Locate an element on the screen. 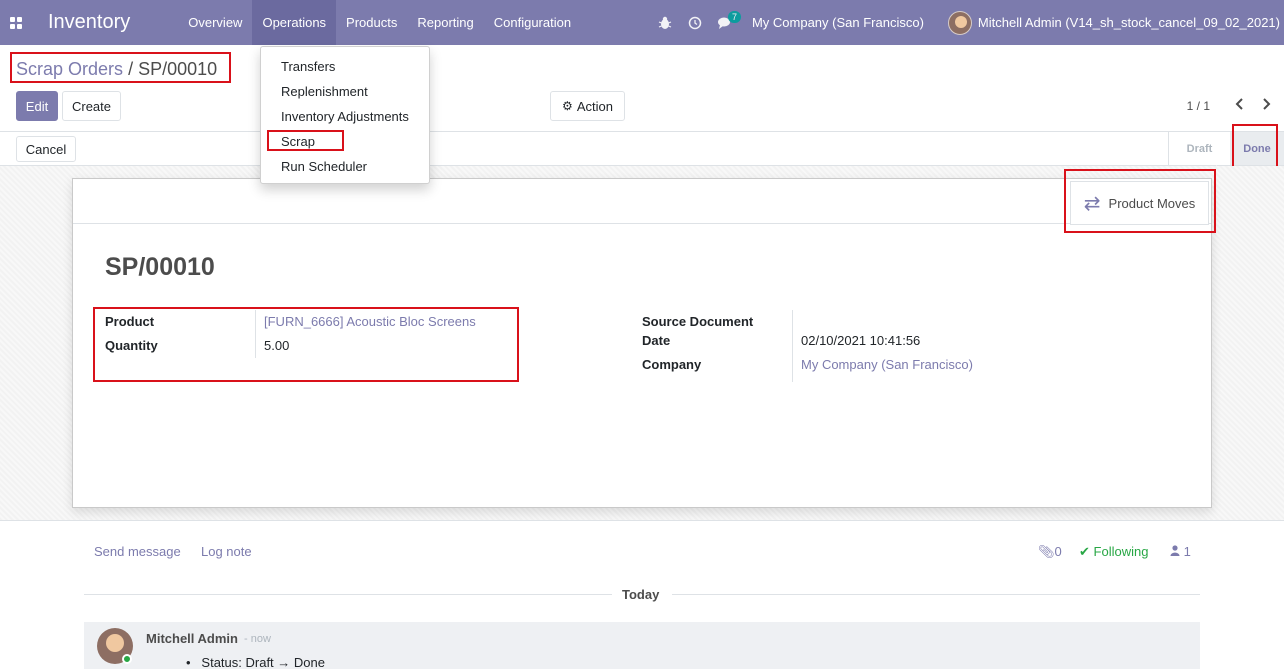  pager-next-icon is located at coordinates (1267, 106).